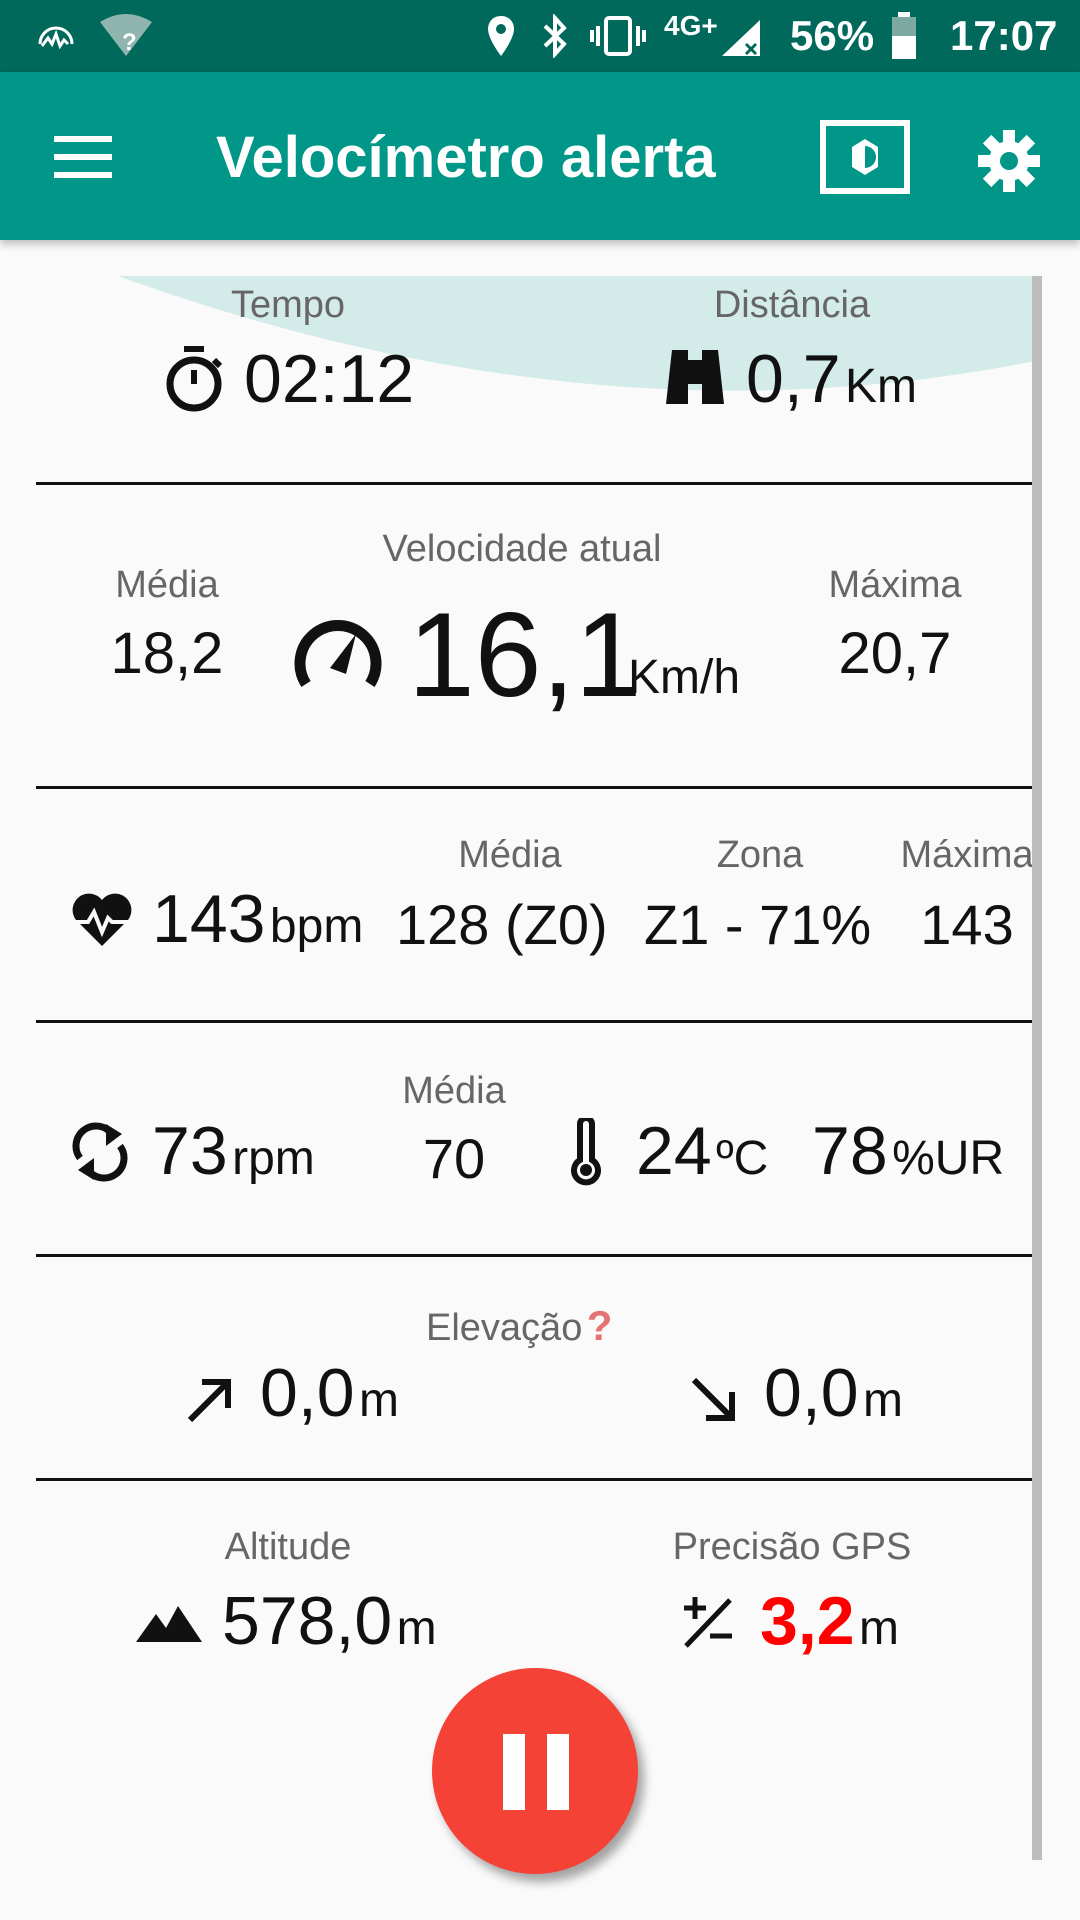  Describe the element at coordinates (708, 1622) in the screenshot. I see `plus-minus-icon` at that location.